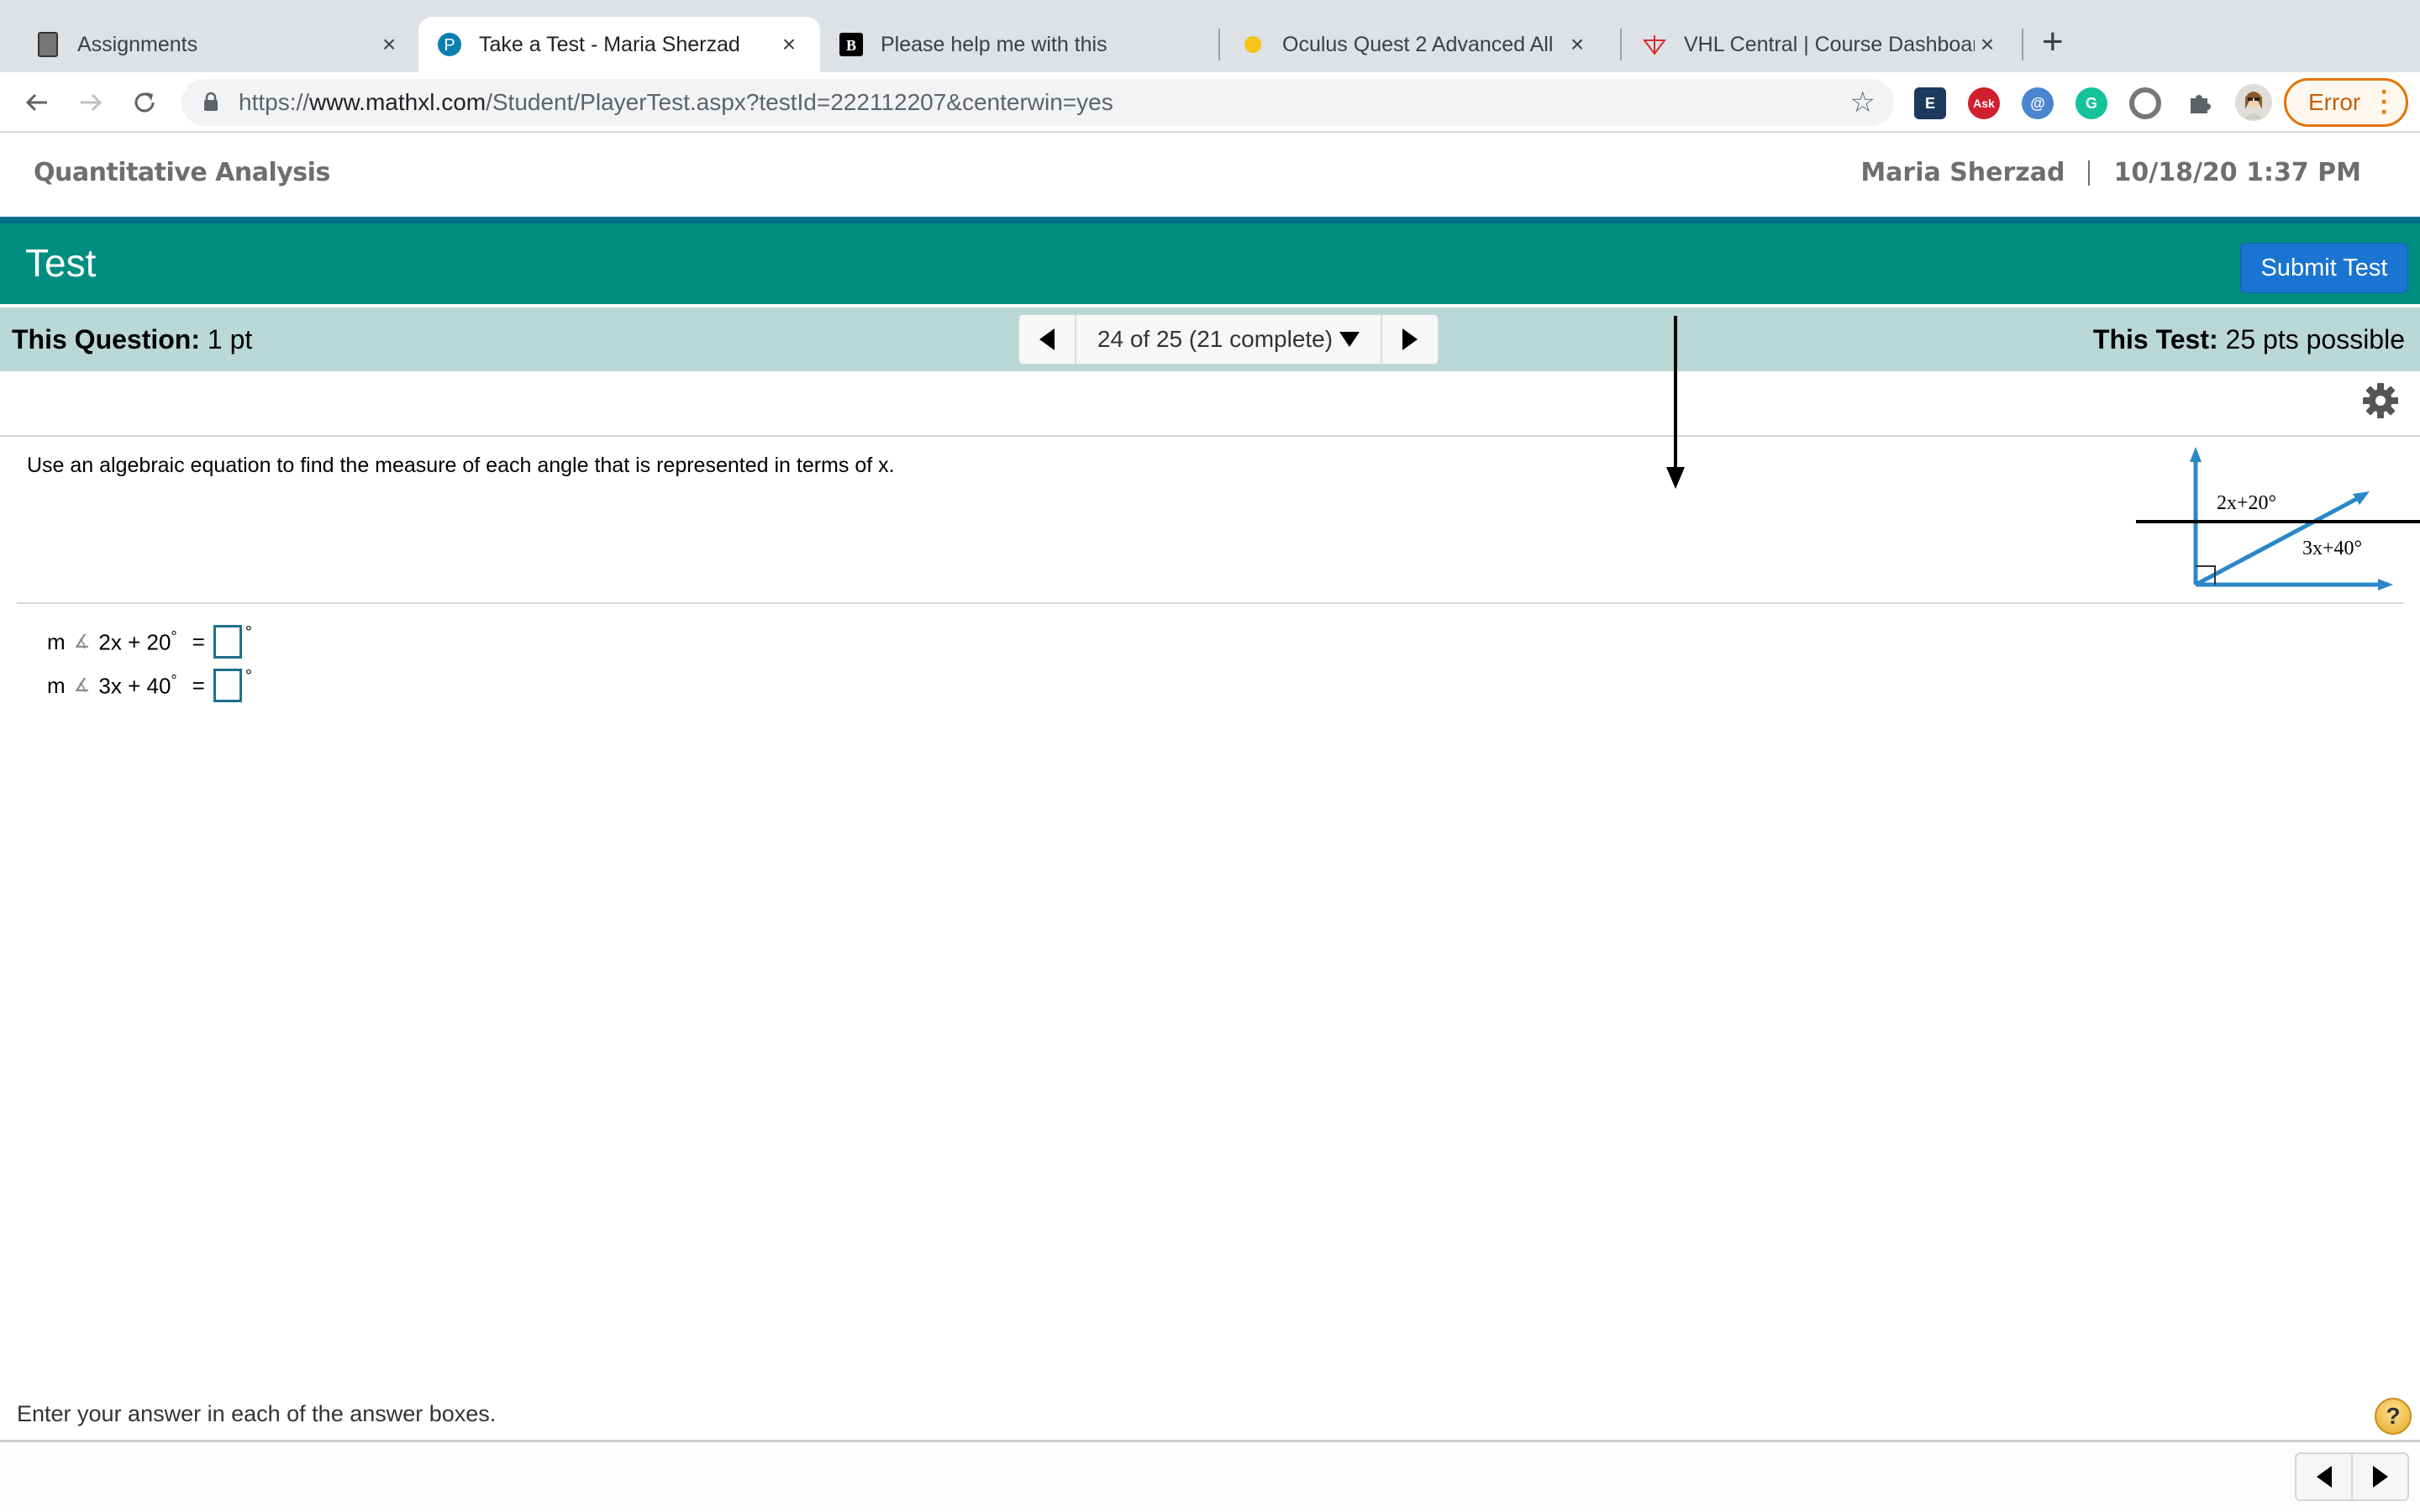 This screenshot has width=2420, height=1512. Describe the element at coordinates (106, 339) in the screenshot. I see `this-question-label: This Question:` at that location.